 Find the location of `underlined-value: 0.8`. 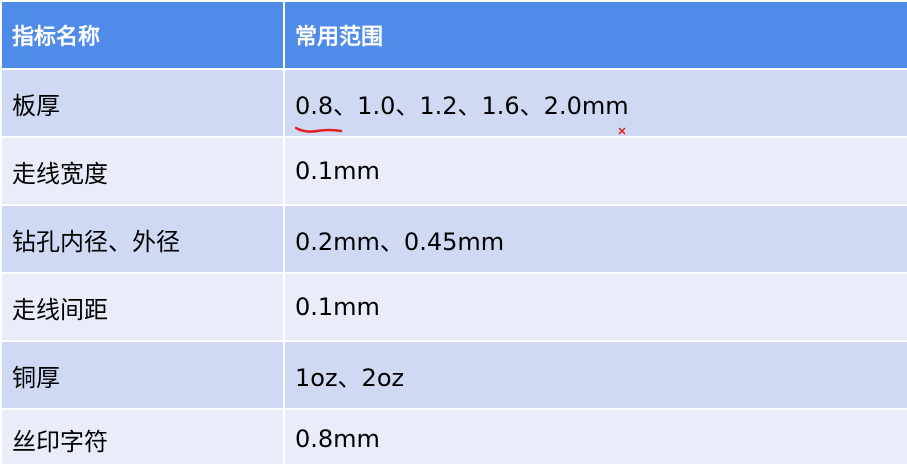

underlined-value: 0.8 is located at coordinates (319, 112).